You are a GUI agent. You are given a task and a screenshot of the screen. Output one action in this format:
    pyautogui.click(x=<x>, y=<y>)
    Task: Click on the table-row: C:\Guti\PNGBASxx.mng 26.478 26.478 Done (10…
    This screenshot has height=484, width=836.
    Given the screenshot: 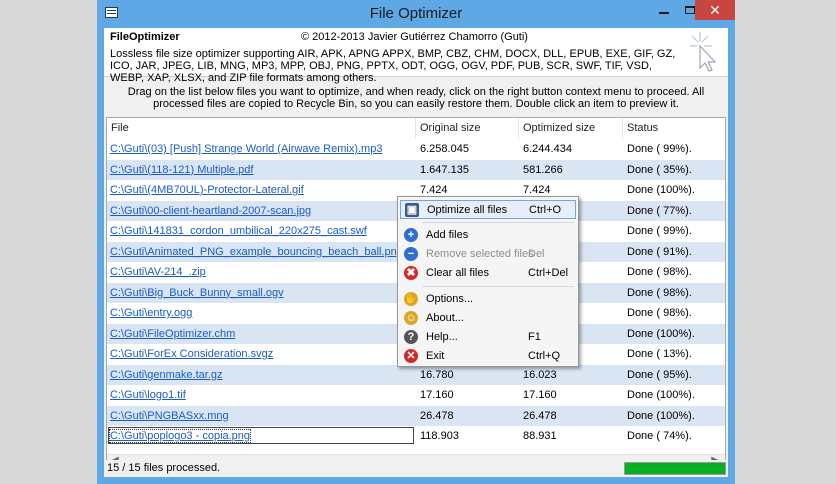 What is the action you would take?
    pyautogui.click(x=416, y=415)
    